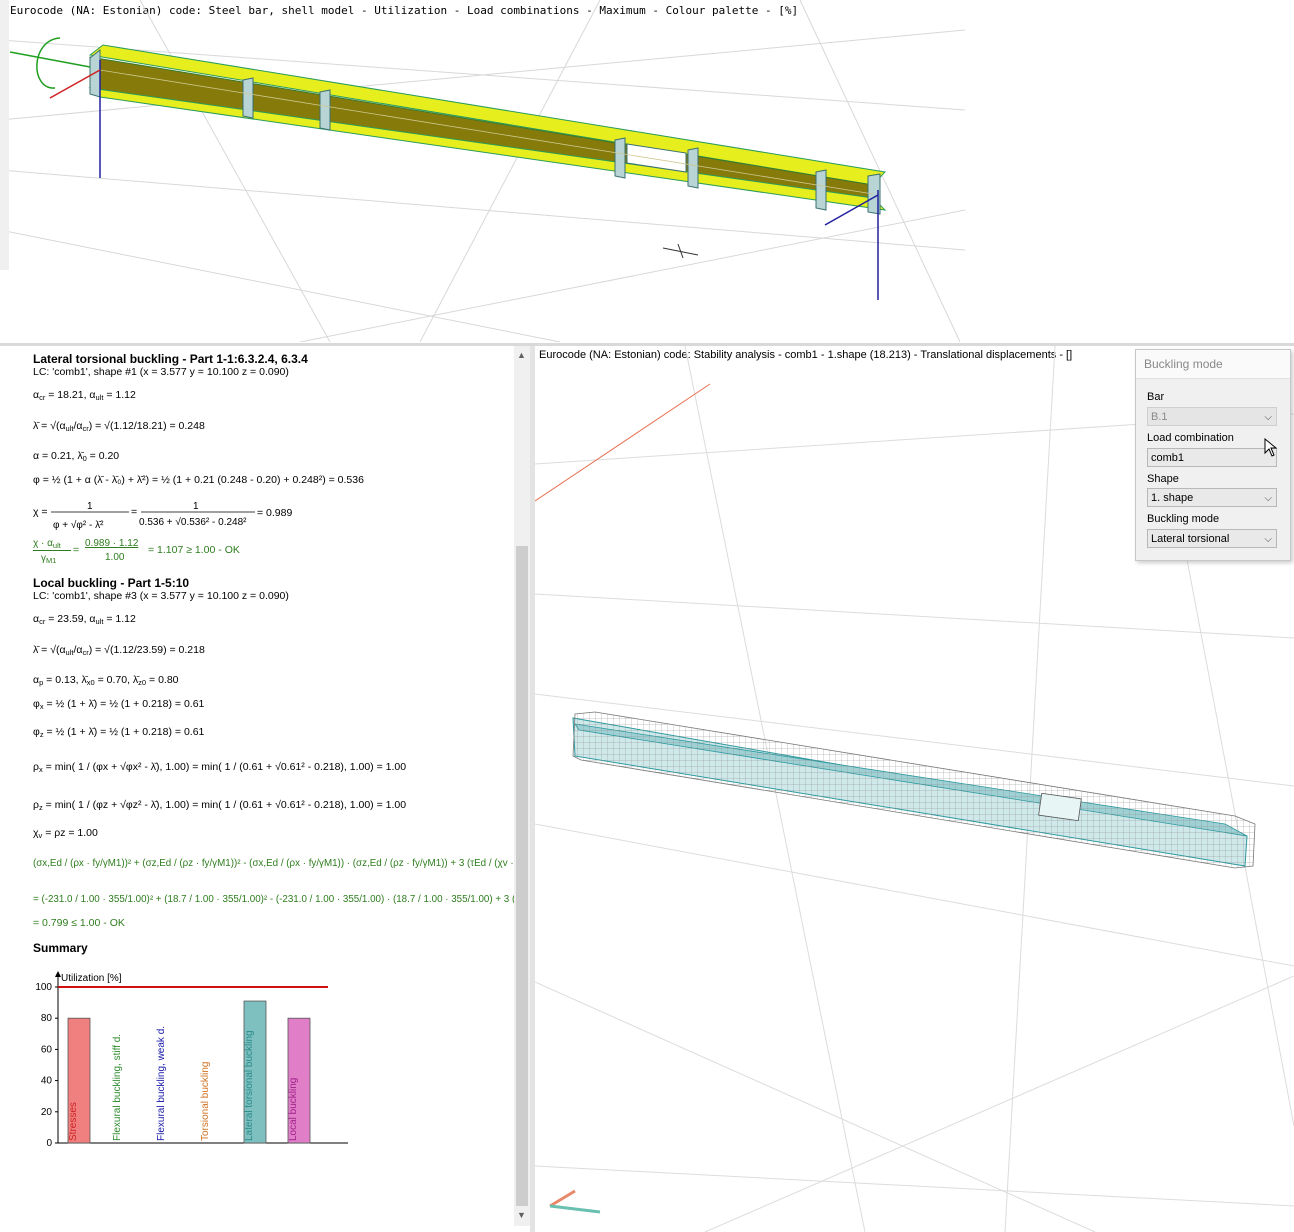 This screenshot has width=1294, height=1232. I want to click on steel-beam, so click(487, 129).